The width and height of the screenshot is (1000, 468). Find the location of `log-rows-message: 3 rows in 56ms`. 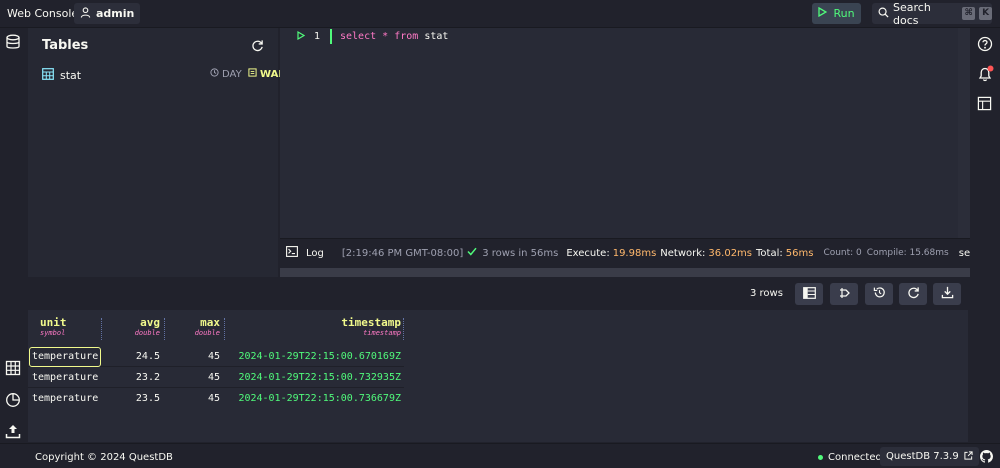

log-rows-message: 3 rows in 56ms is located at coordinates (520, 253).